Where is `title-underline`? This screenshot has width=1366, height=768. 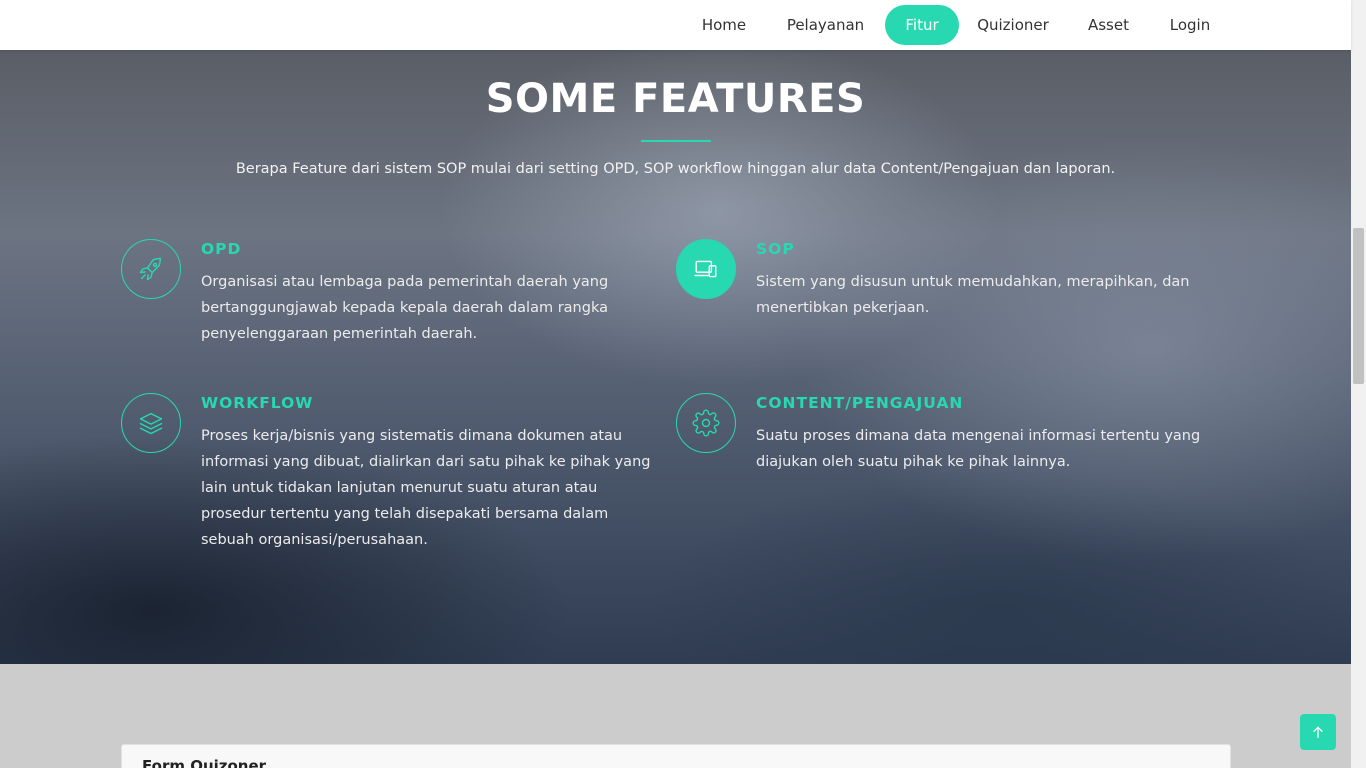 title-underline is located at coordinates (676, 141).